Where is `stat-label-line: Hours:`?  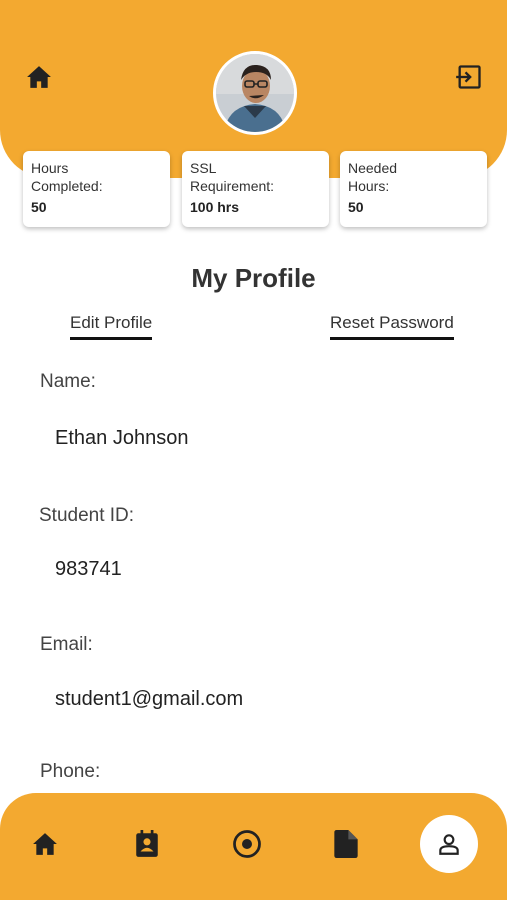
stat-label-line: Hours: is located at coordinates (369, 186).